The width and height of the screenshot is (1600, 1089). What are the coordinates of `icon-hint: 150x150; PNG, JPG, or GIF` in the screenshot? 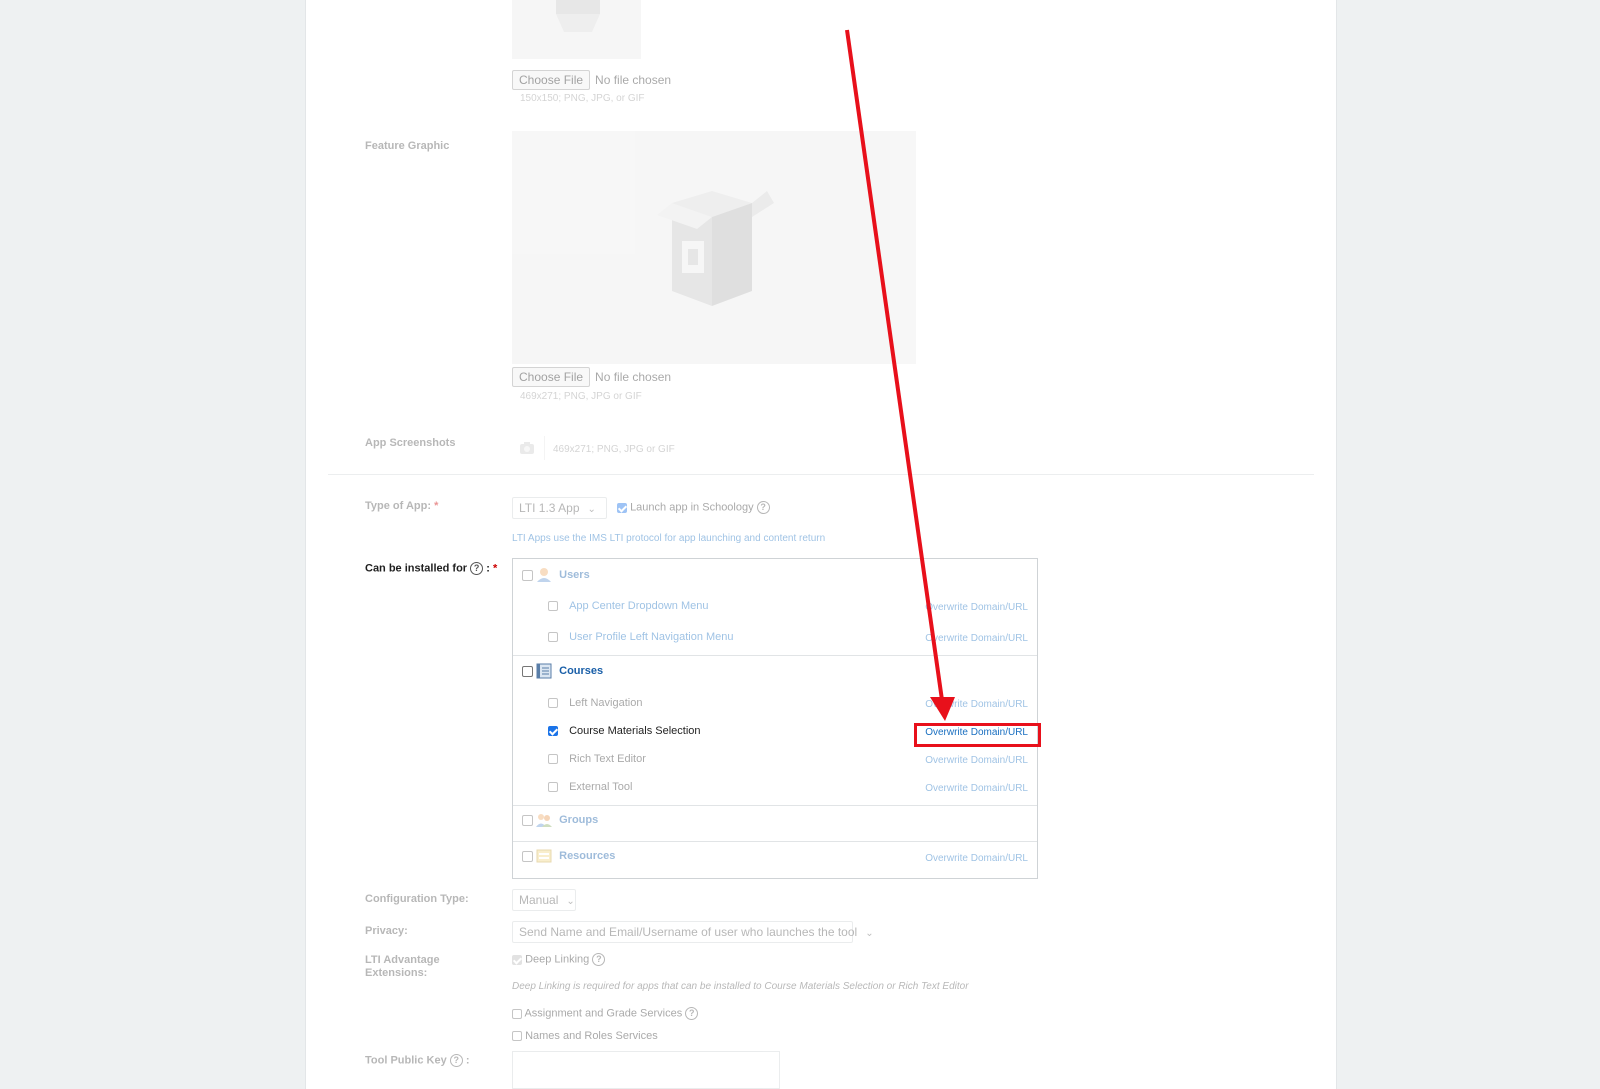 It's located at (582, 98).